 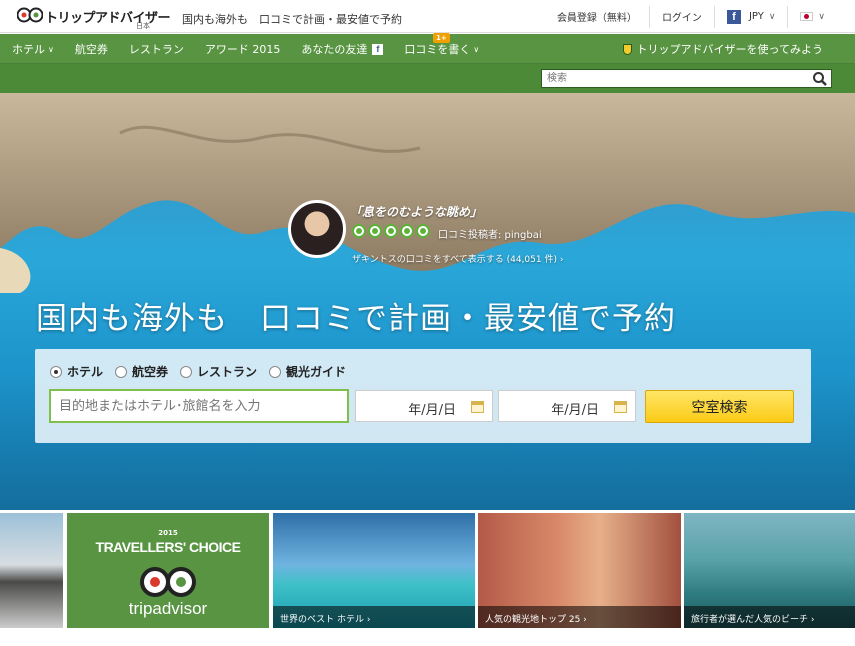 What do you see at coordinates (807, 16) in the screenshot?
I see `japan-flag-icon` at bounding box center [807, 16].